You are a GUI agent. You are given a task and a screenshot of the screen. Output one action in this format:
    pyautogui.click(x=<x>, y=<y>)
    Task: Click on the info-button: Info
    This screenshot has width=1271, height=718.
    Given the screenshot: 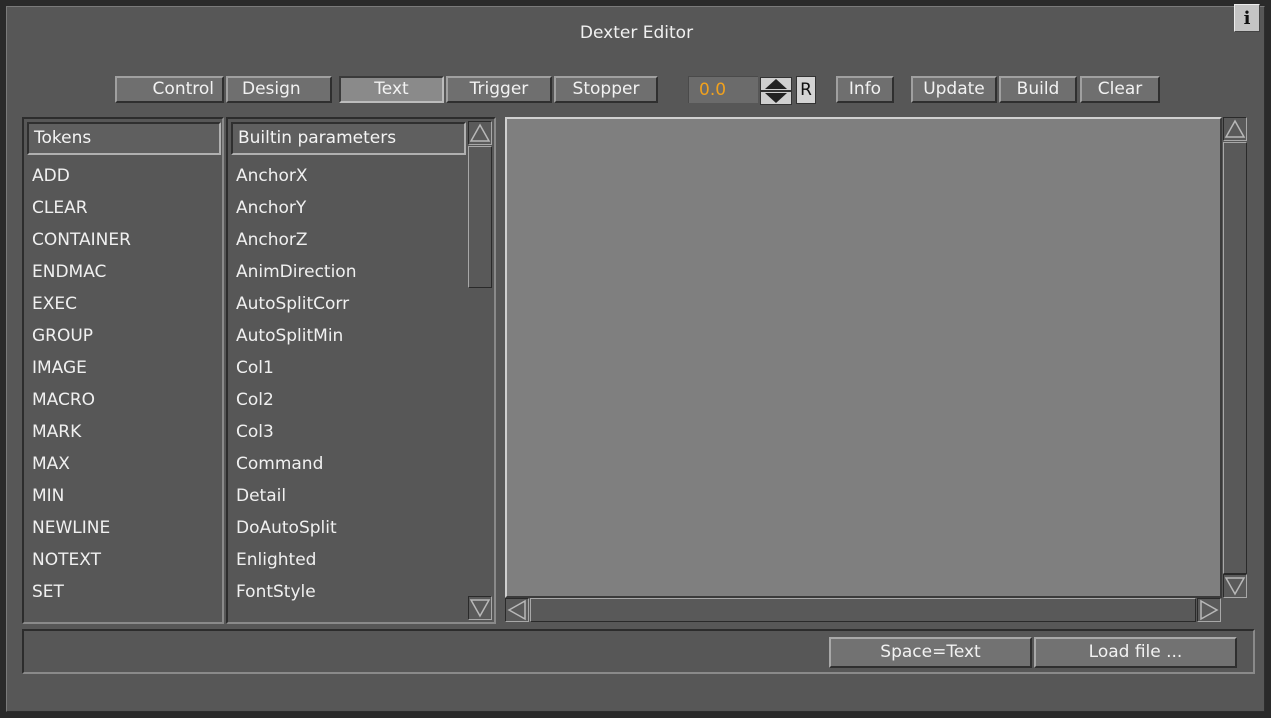 What is the action you would take?
    pyautogui.click(x=865, y=89)
    